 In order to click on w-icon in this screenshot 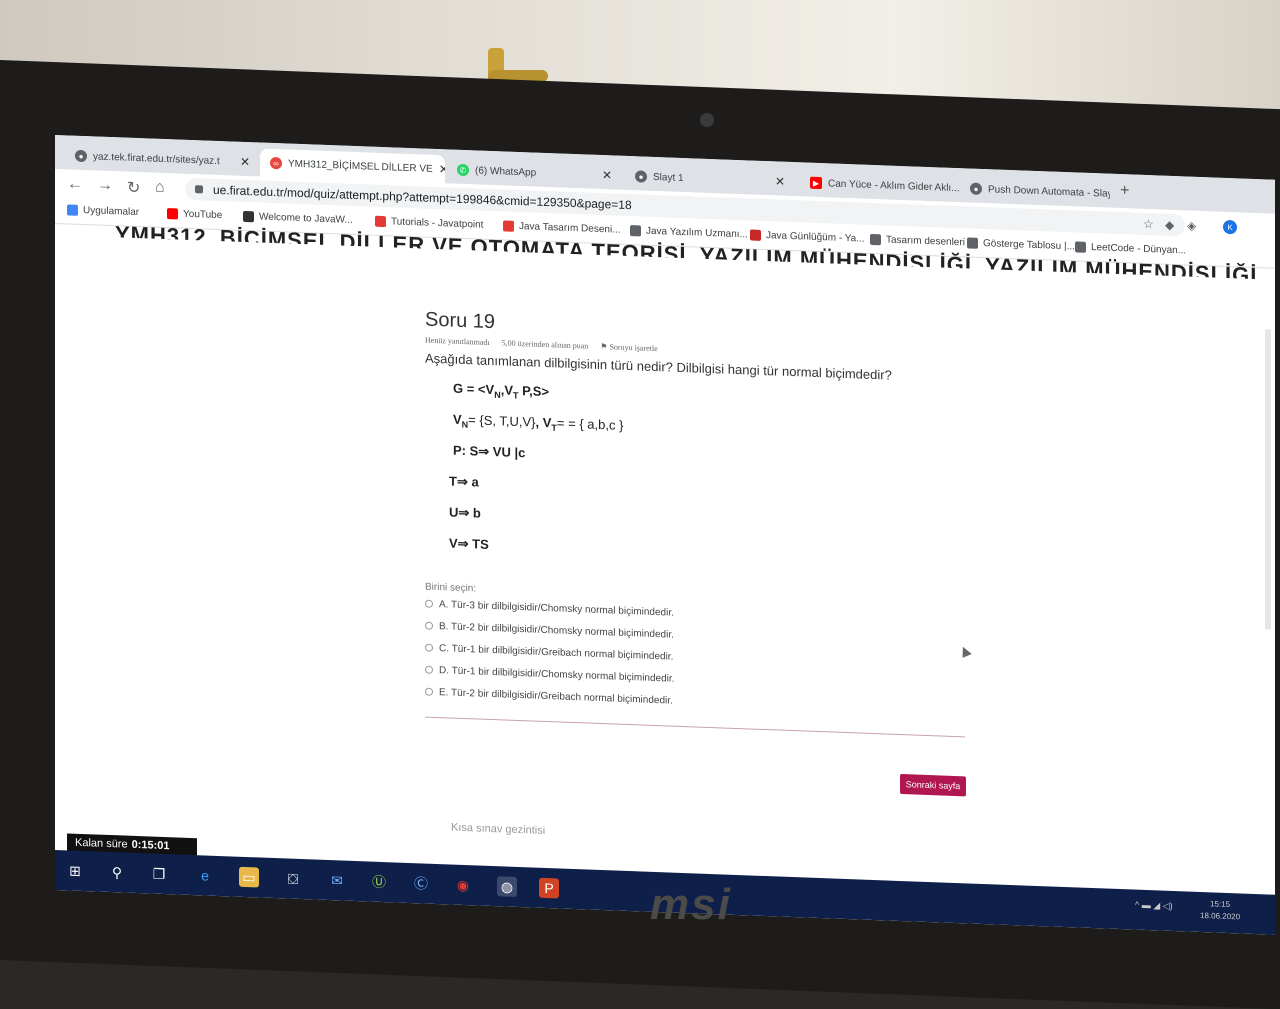, I will do `click(248, 216)`.